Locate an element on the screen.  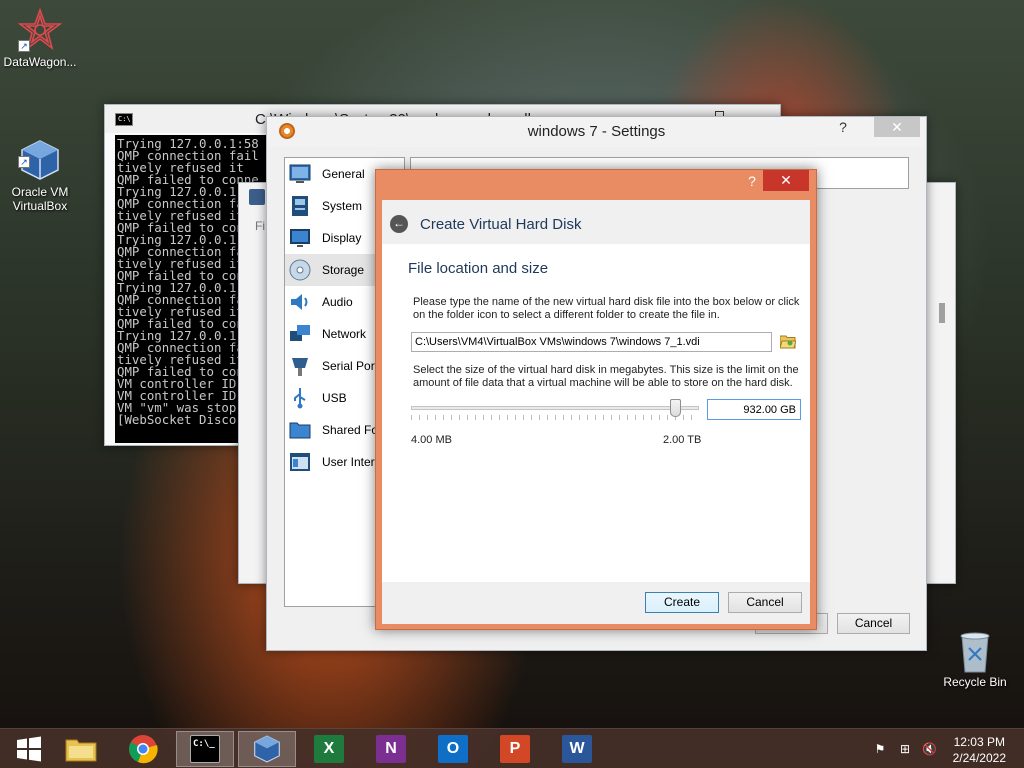
category-label: Storage is located at coordinates (343, 270).